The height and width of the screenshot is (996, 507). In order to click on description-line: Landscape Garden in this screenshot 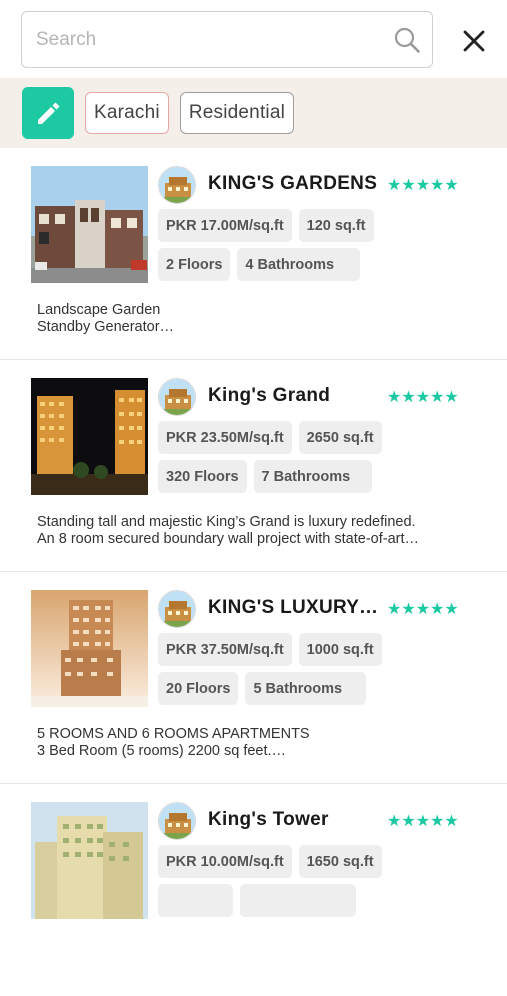, I will do `click(99, 310)`.